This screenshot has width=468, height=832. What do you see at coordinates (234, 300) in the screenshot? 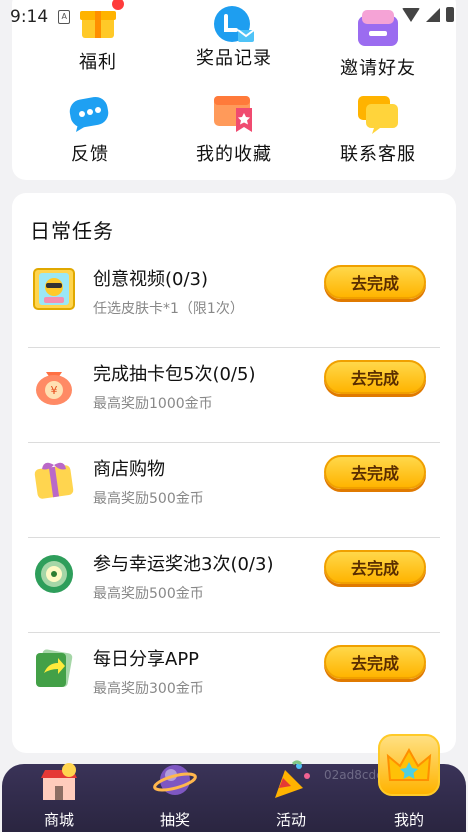
I see `task-row: 创意视频(0/3) 任选皮肤卡*1（限1次） 去完成` at bounding box center [234, 300].